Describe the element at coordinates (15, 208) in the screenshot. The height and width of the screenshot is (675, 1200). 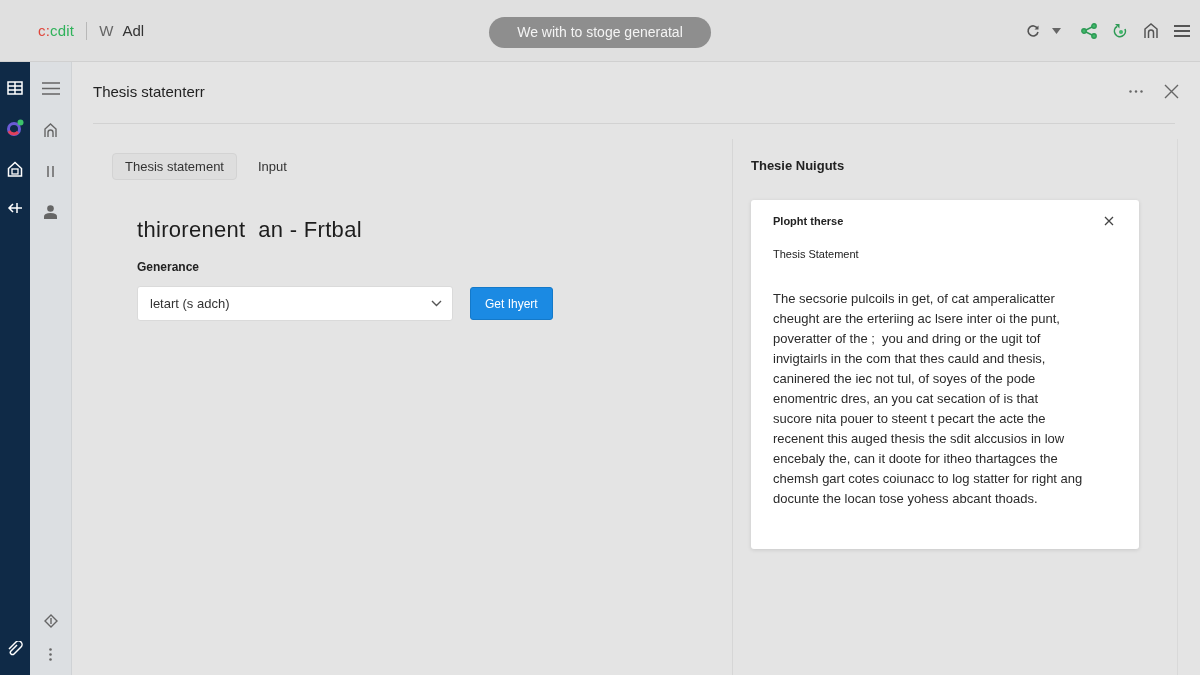
I see `arrow-icon` at that location.